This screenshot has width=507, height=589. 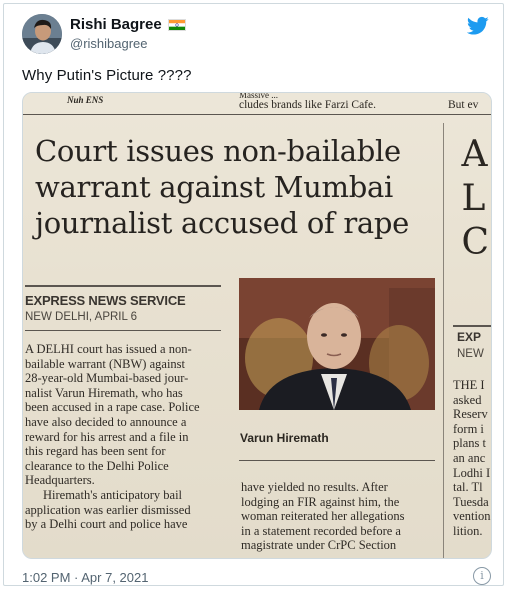 What do you see at coordinates (123, 286) in the screenshot?
I see `byline-rule` at bounding box center [123, 286].